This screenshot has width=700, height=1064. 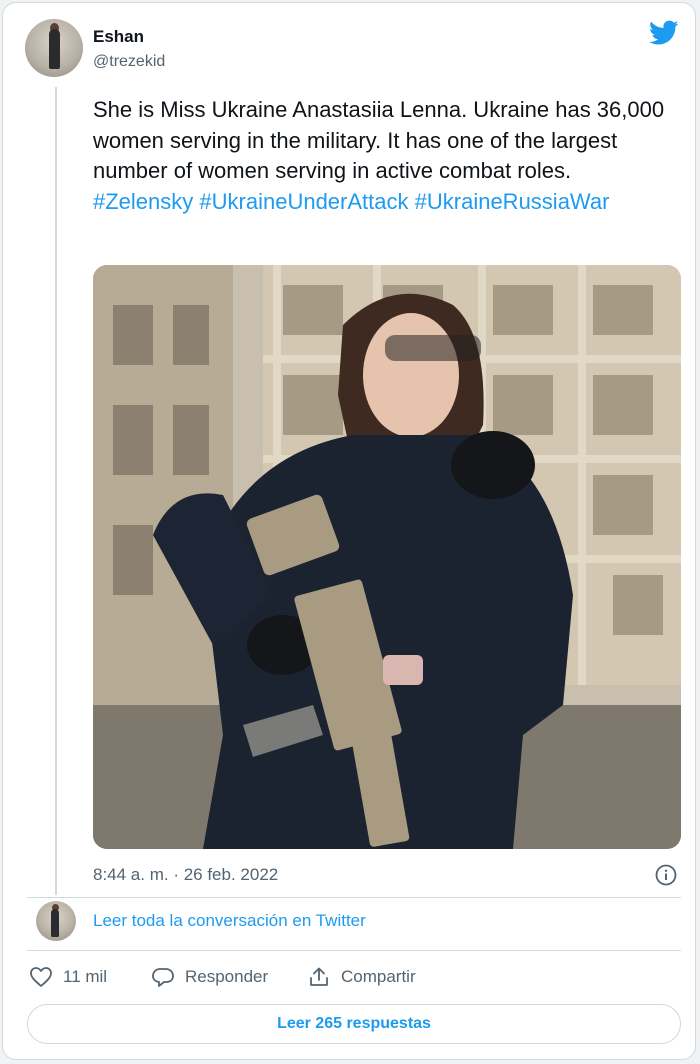 What do you see at coordinates (229, 921) in the screenshot?
I see `read-conversation-link: Leer toda la conversación en Twitter` at bounding box center [229, 921].